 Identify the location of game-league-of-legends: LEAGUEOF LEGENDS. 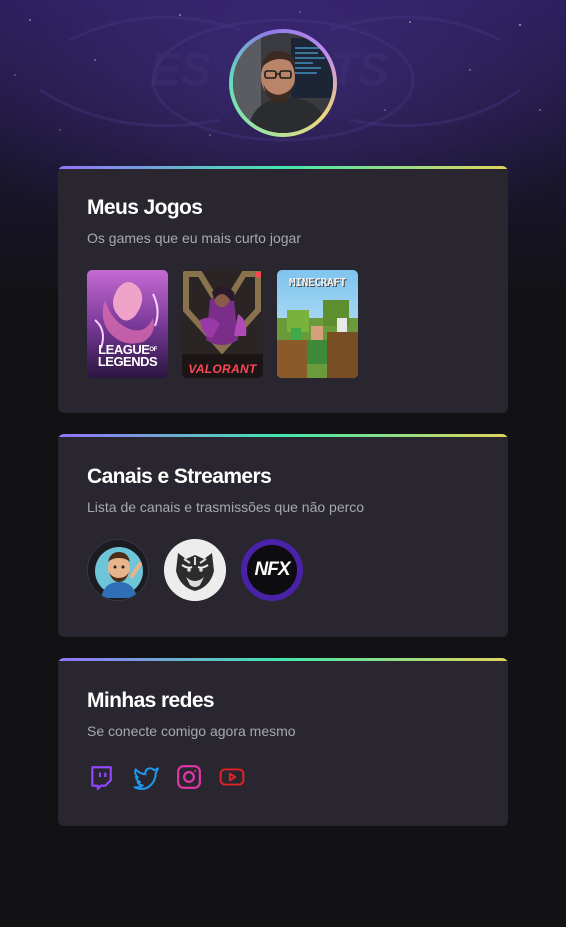
(127, 324).